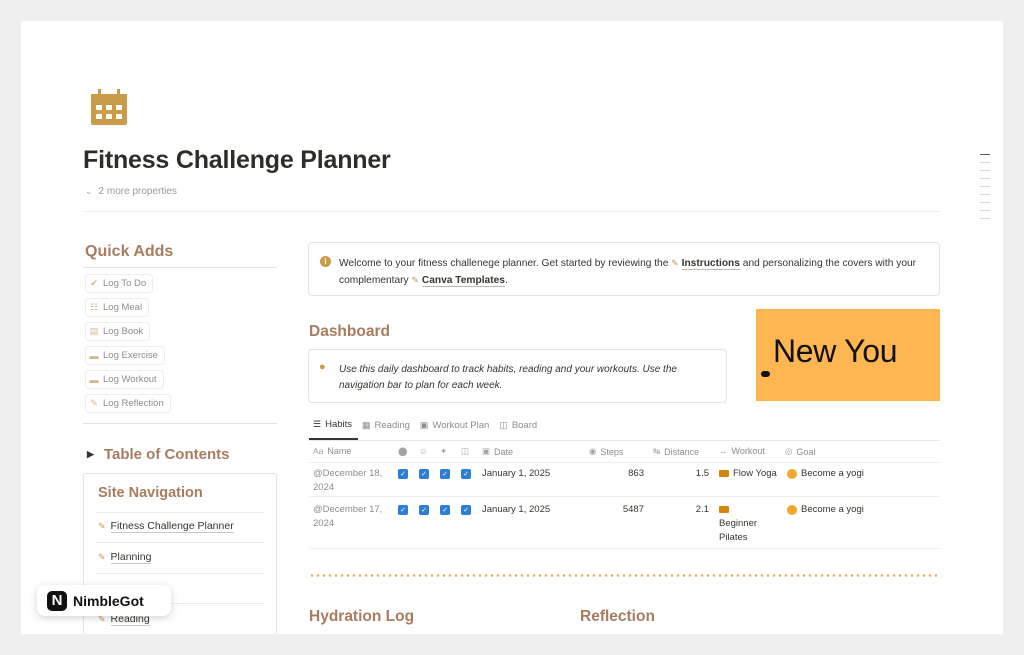  I want to click on video-icon, so click(724, 473).